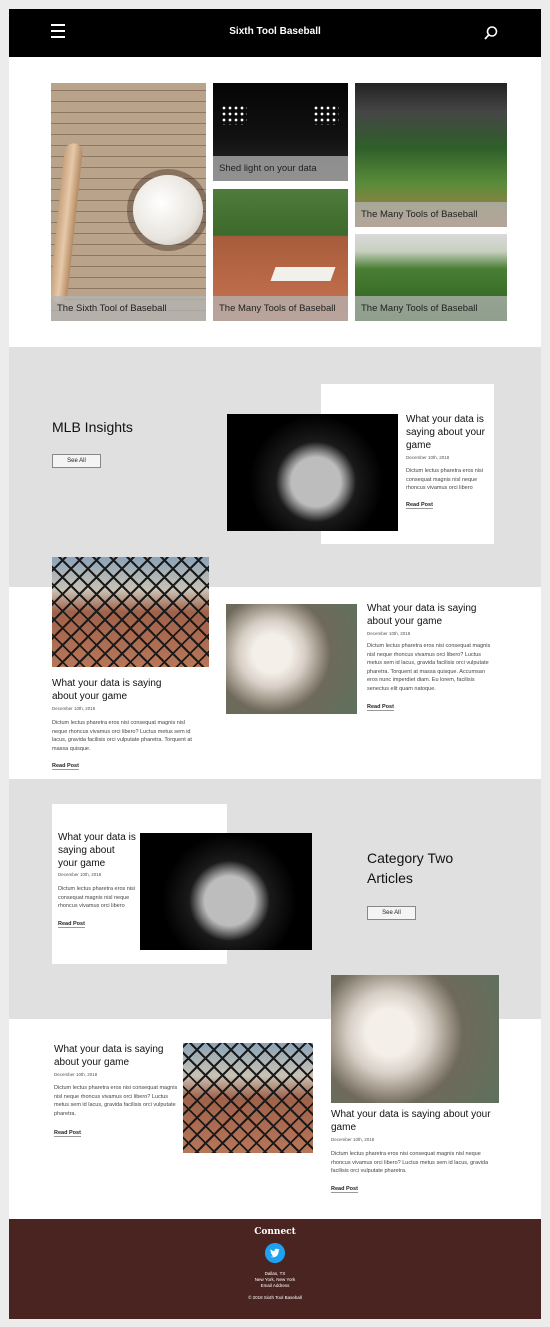 The height and width of the screenshot is (1327, 550). Describe the element at coordinates (280, 168) in the screenshot. I see `hero-caption: Shed light on your data` at that location.